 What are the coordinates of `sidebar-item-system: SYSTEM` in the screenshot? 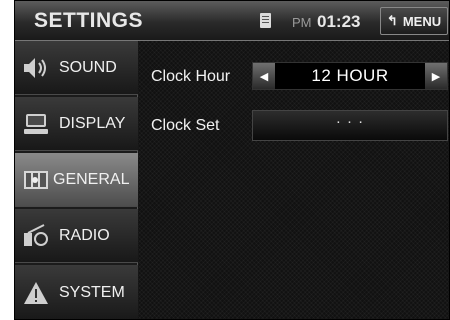 It's located at (76, 292).